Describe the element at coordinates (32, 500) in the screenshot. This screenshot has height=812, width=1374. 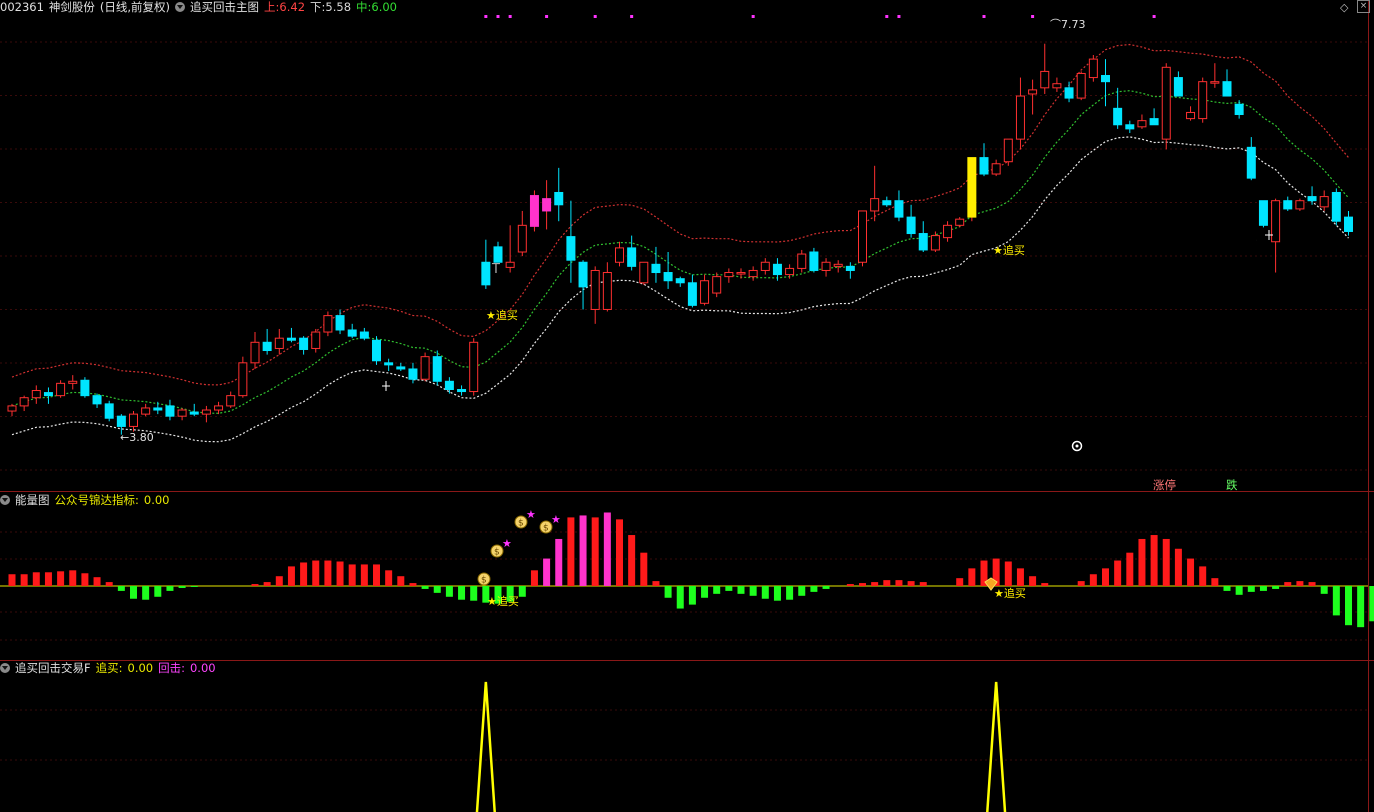
I see `energy-title: 能量图` at that location.